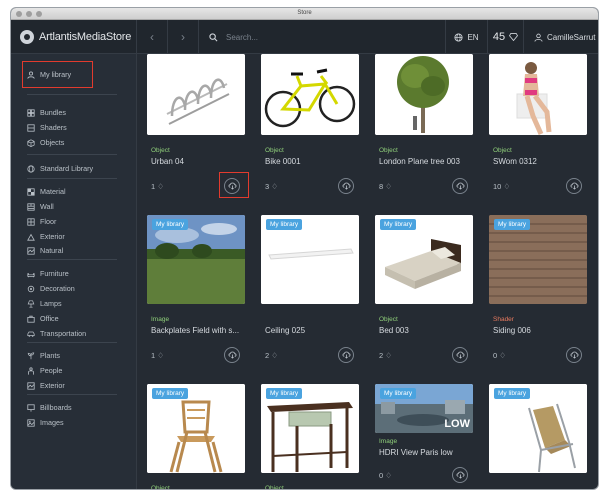 The height and width of the screenshot is (499, 609). What do you see at coordinates (31, 385) in the screenshot?
I see `exterior-icon` at bounding box center [31, 385].